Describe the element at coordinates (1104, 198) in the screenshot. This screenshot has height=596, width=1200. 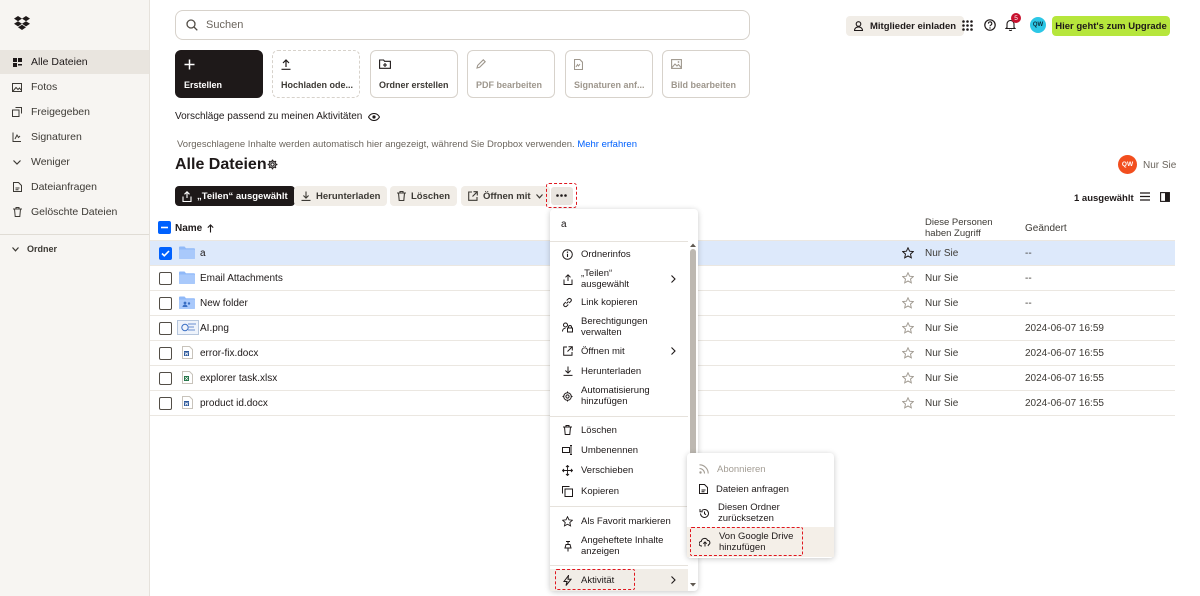
I see `selected-count: 1 ausgewählt` at that location.